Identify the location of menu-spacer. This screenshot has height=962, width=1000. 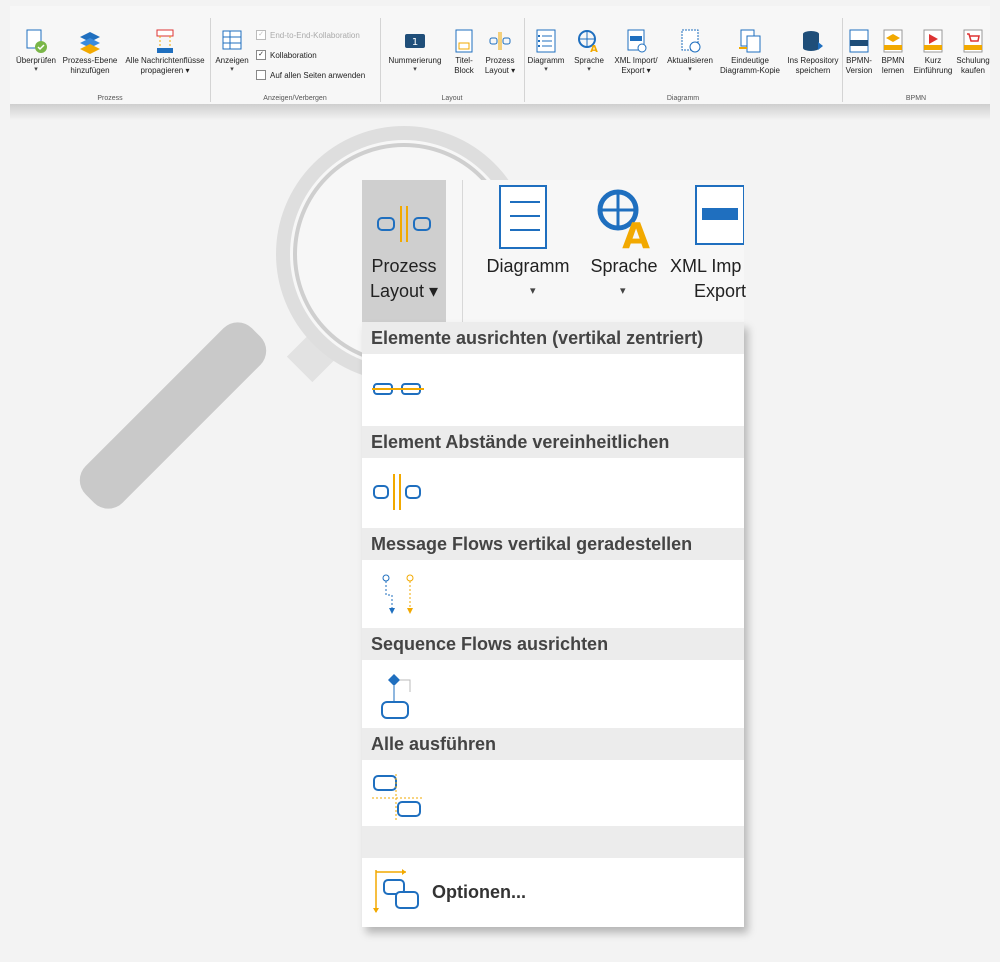
(553, 842).